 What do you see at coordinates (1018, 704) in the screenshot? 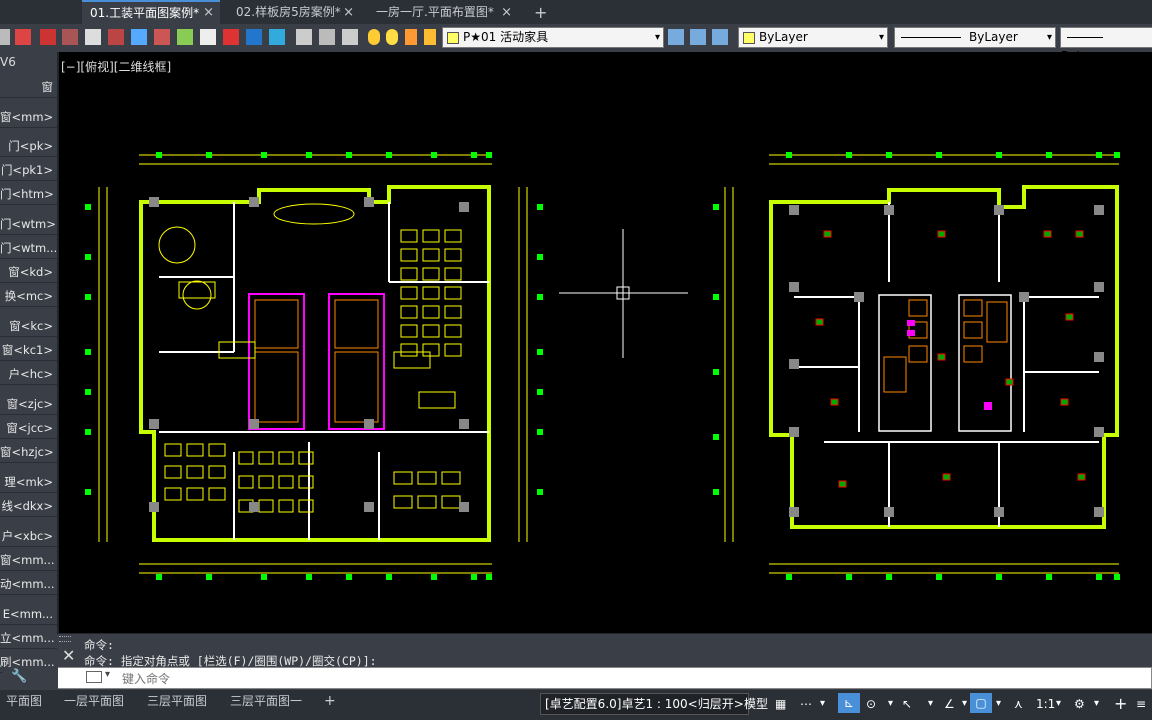
I see `annotation-icon: ⋏` at bounding box center [1018, 704].